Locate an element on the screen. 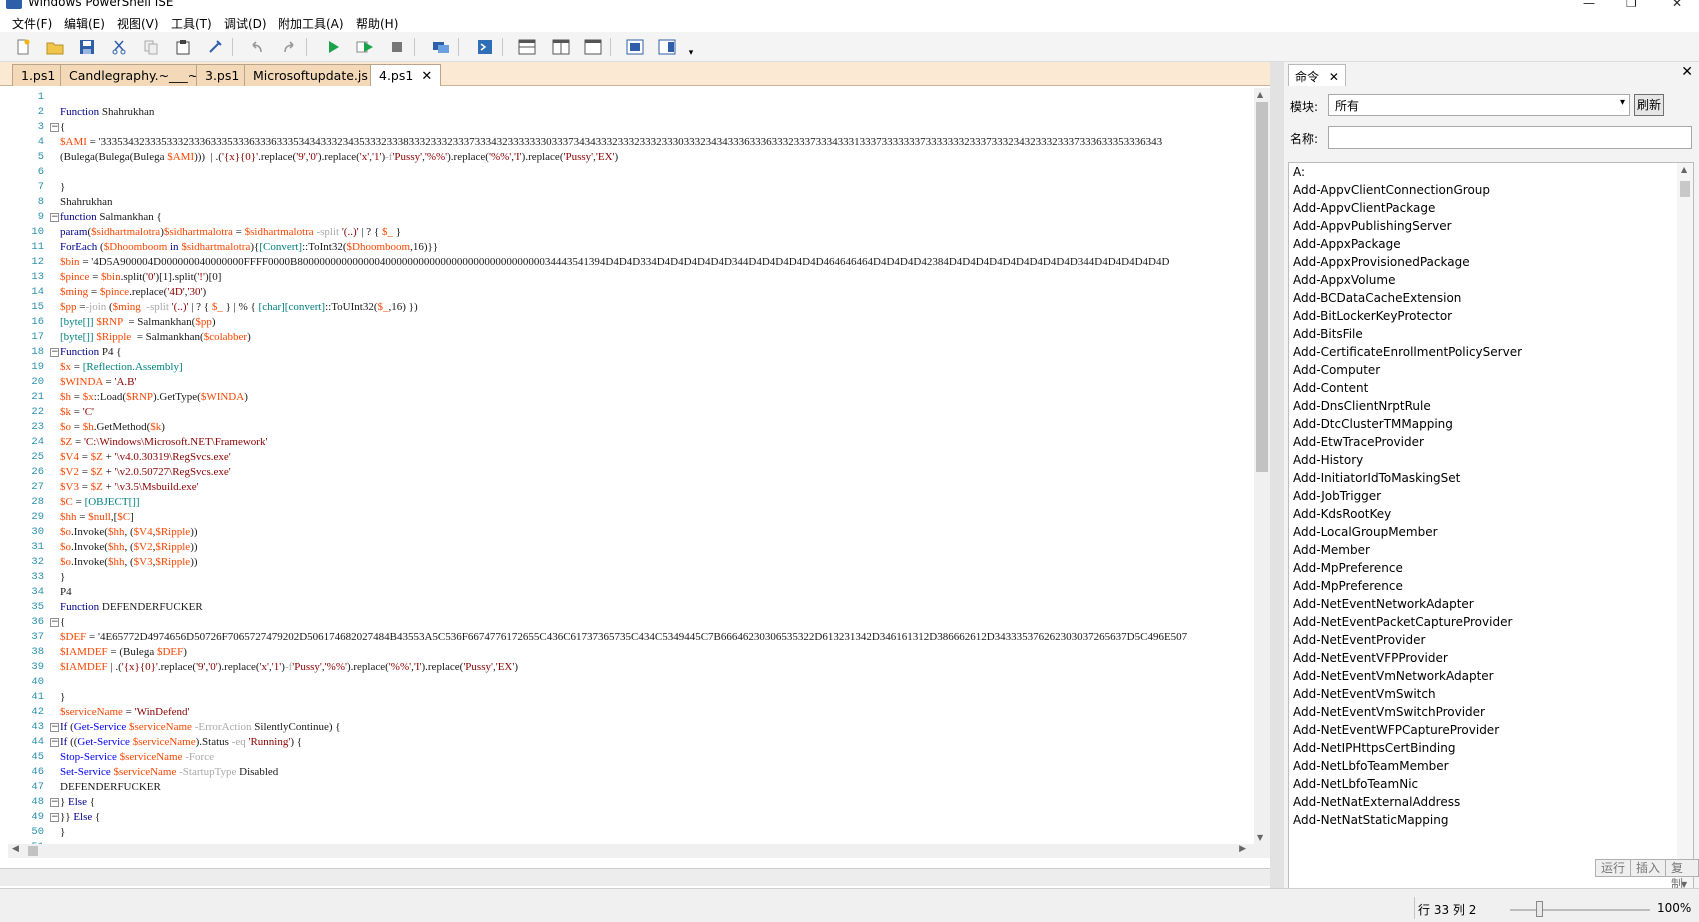 This screenshot has height=922, width=1699. tab-candlegraphy: Candlegraphy.~___~ is located at coordinates (134, 75).